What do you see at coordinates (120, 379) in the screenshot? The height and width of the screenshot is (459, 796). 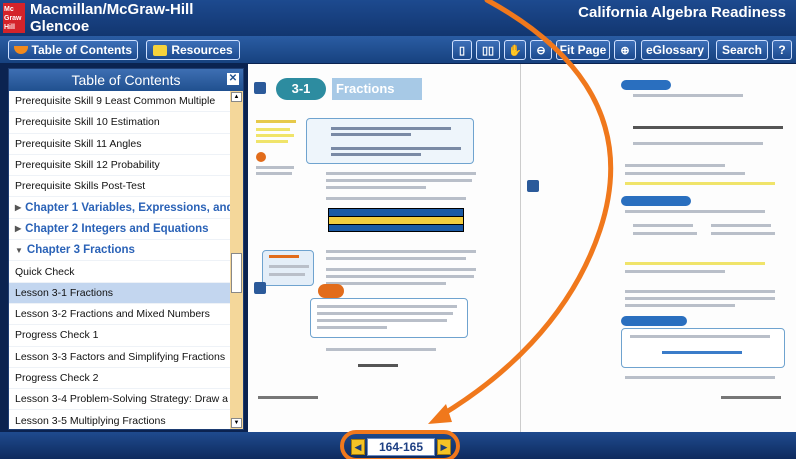 I see `toc-item: Progress Check 2` at bounding box center [120, 379].